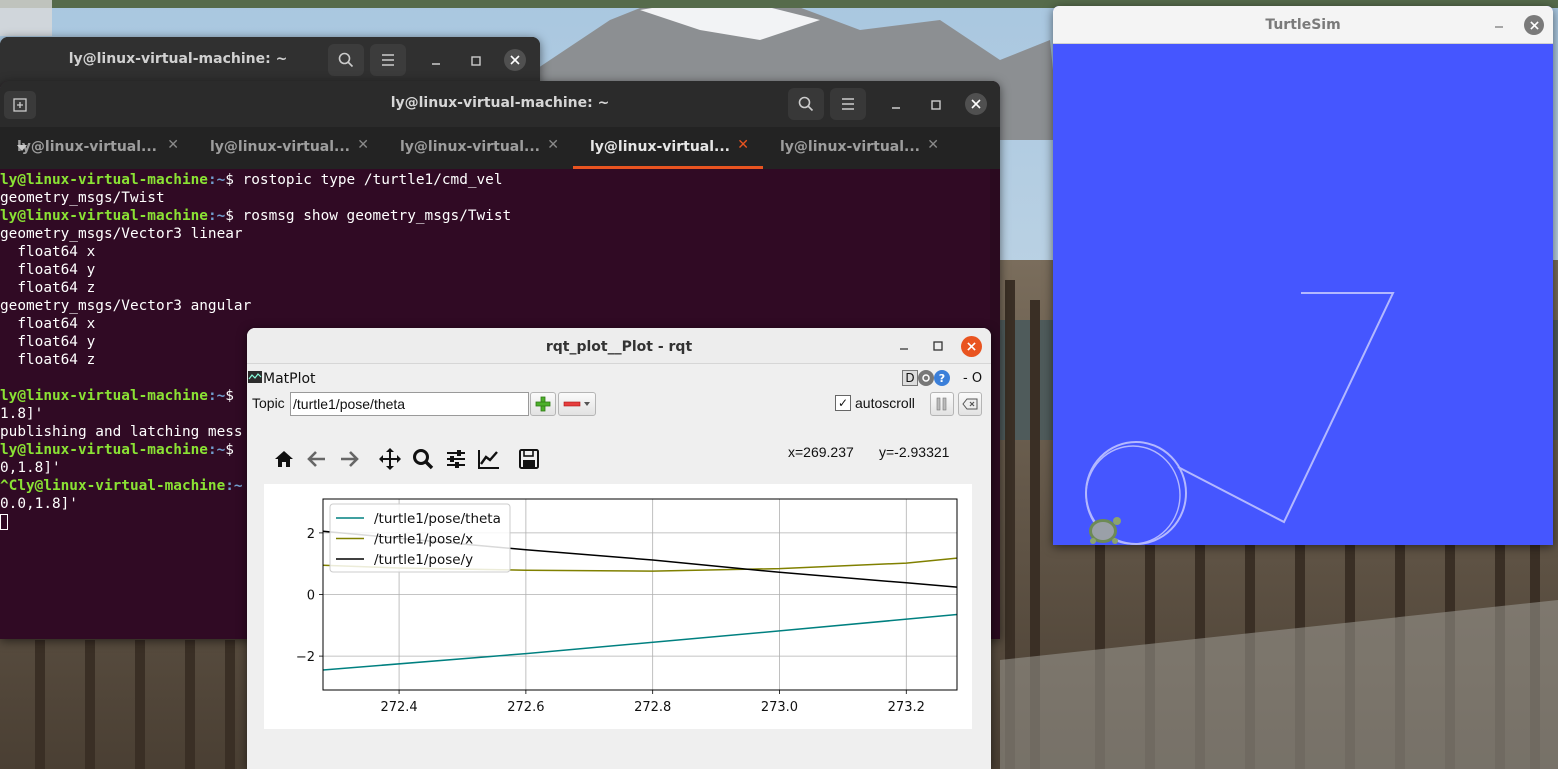  Describe the element at coordinates (910, 378) in the screenshot. I see `dock-button: D` at that location.